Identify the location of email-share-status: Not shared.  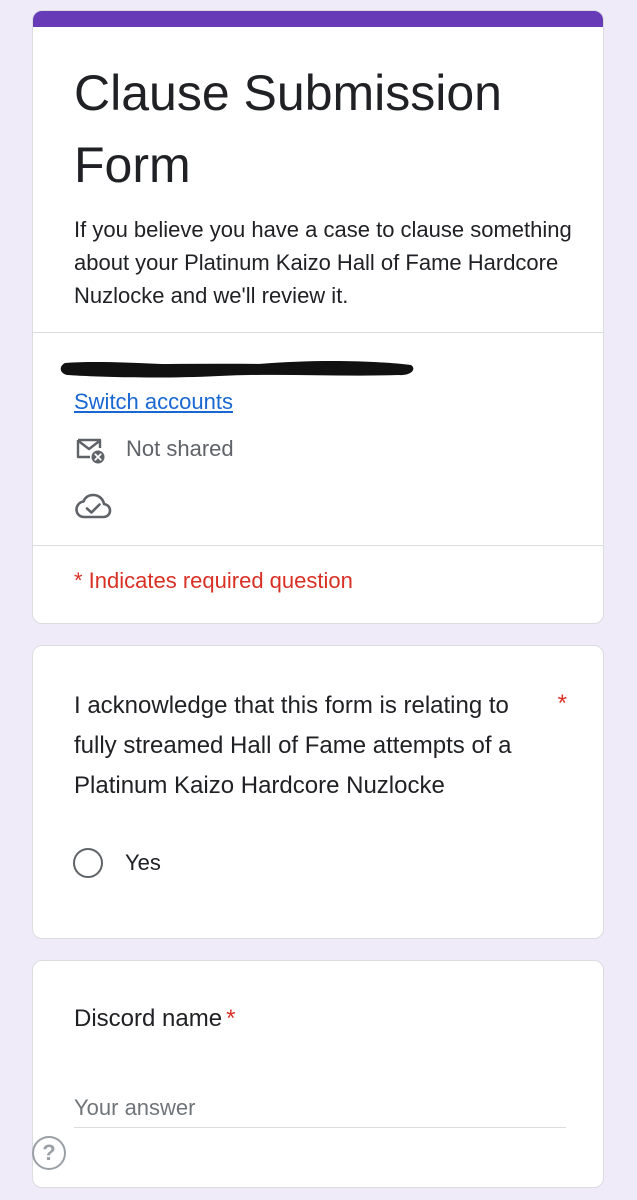
(154, 449).